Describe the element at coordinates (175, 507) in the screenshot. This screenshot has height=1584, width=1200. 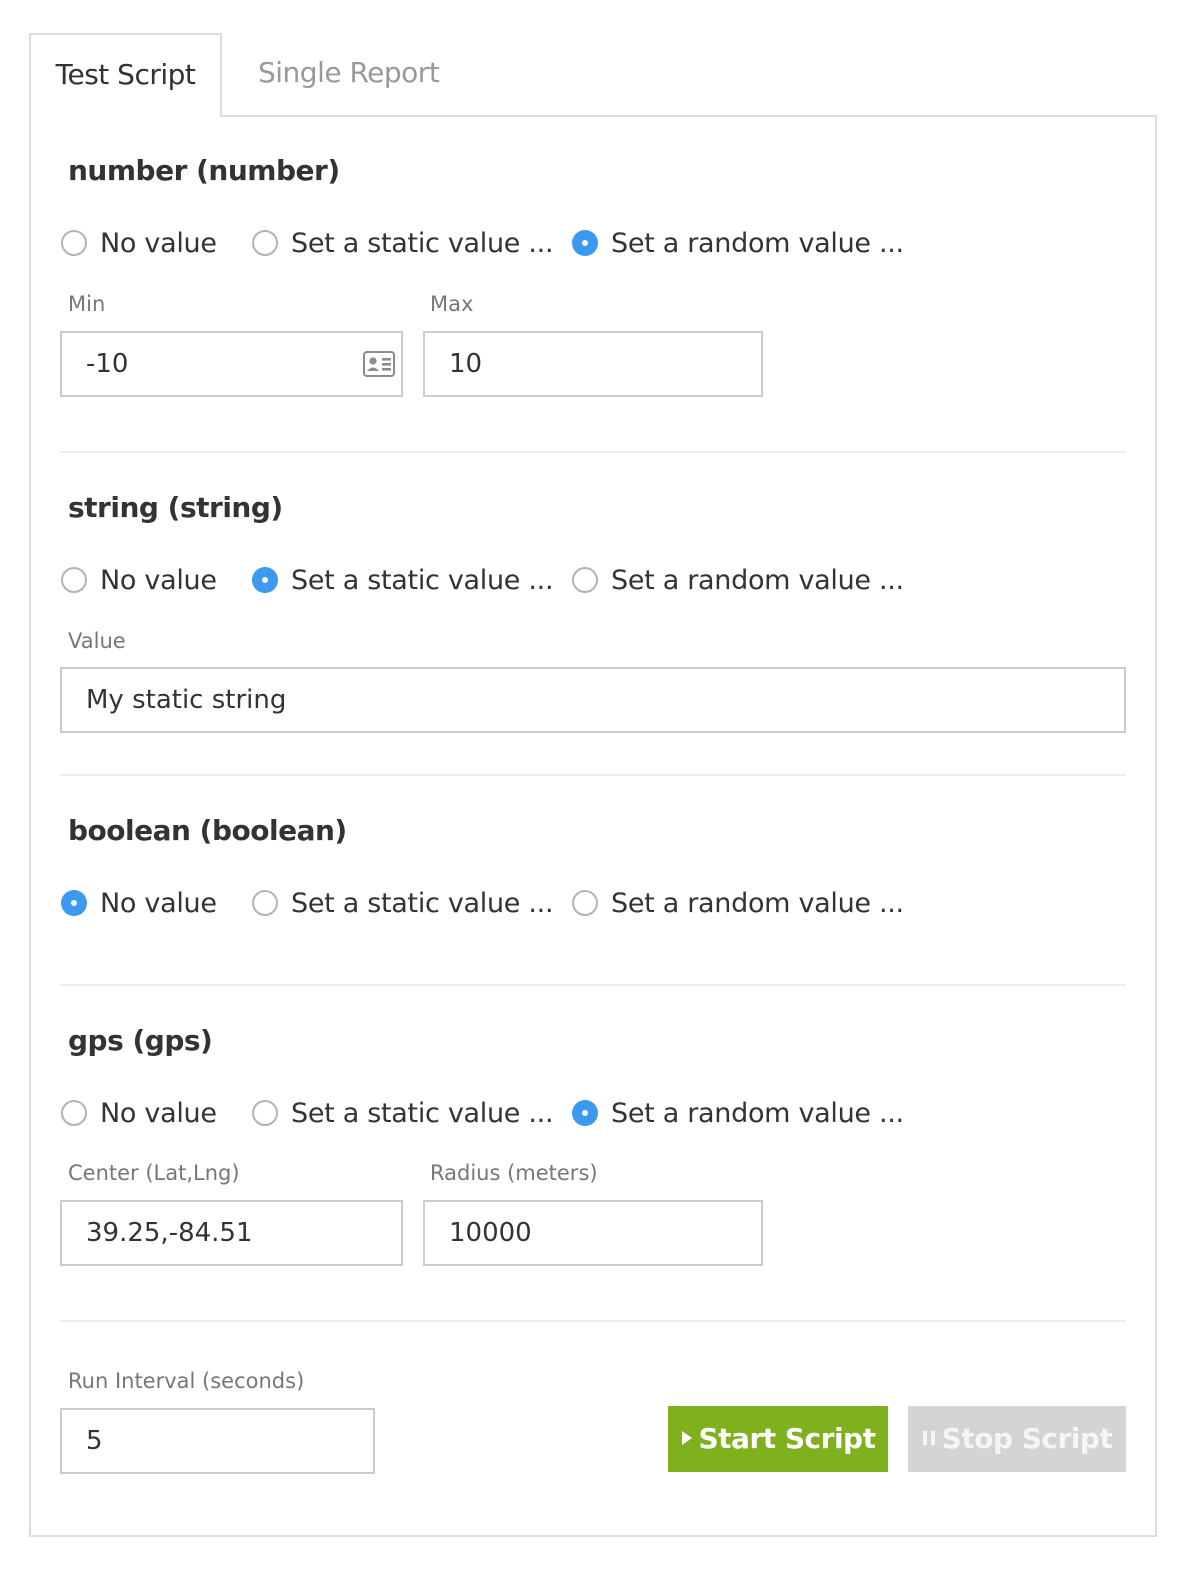
I see `section-title-string: string (string)` at that location.